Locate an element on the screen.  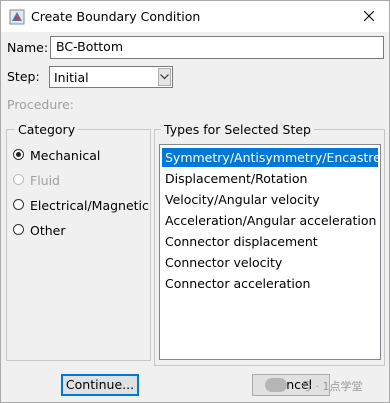
type-item-connector-acceleration: Connector acceleration is located at coordinates (270, 283).